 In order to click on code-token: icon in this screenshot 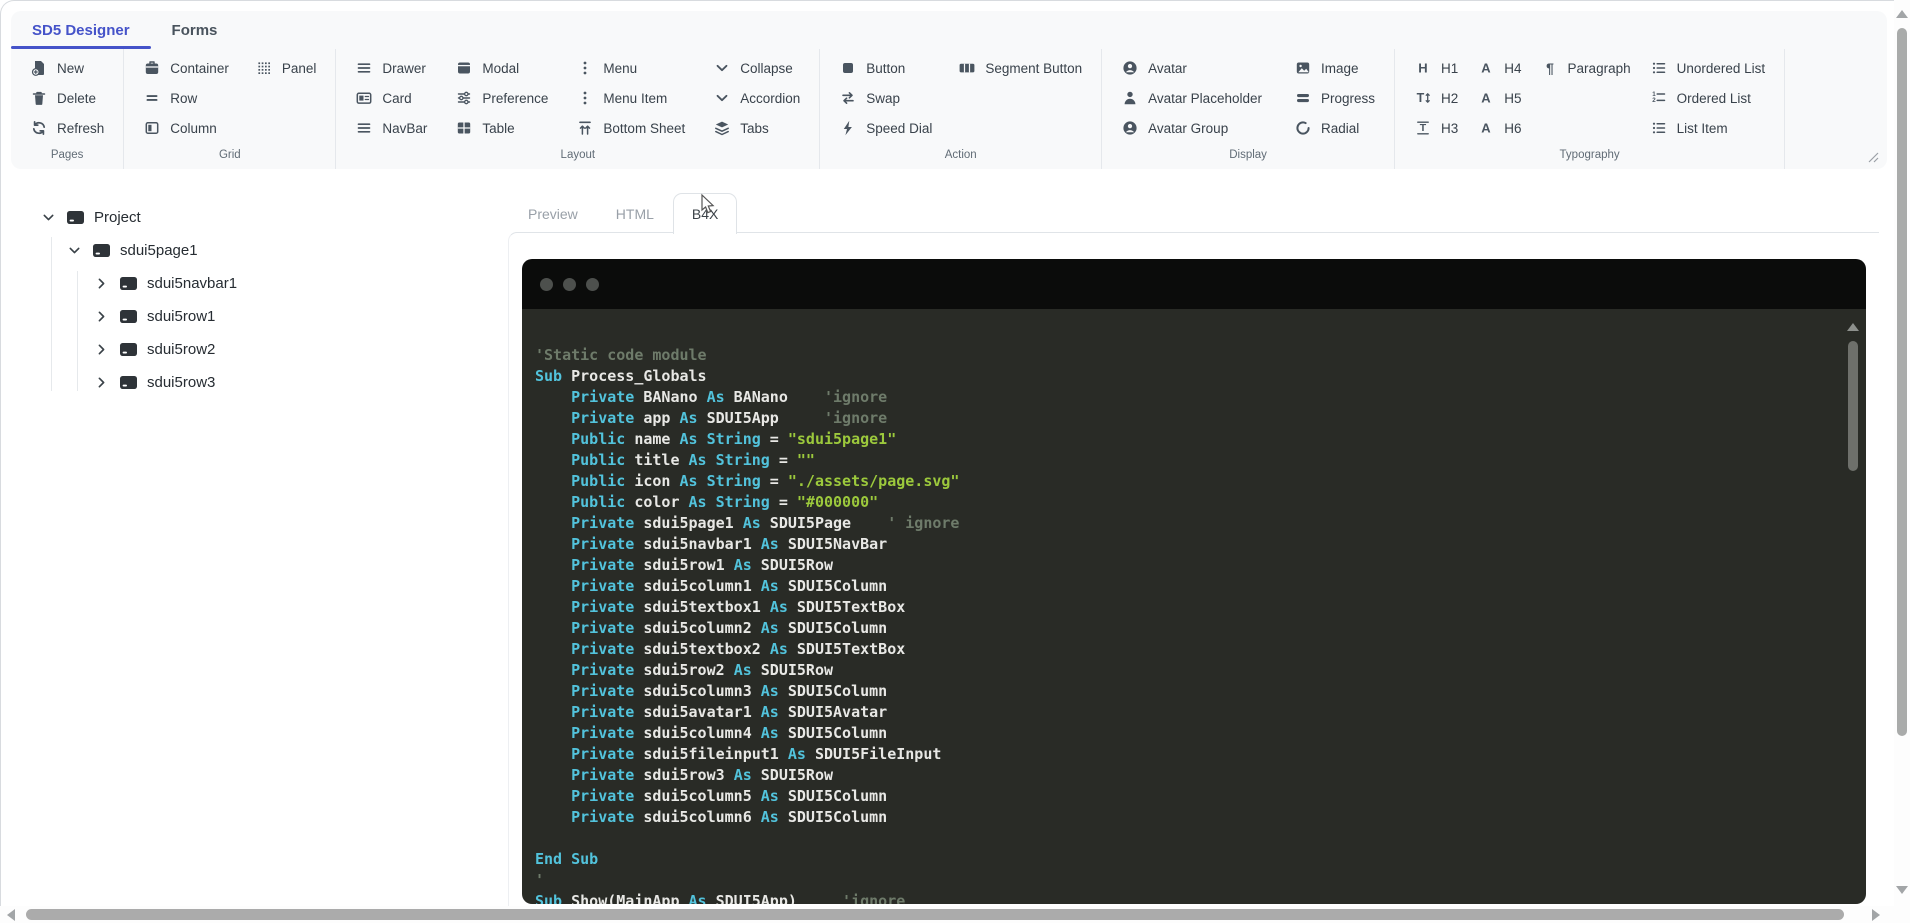, I will do `click(652, 481)`.